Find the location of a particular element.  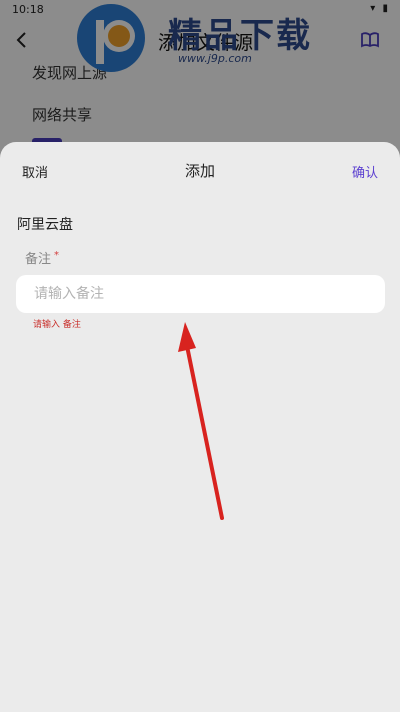

confirm-button: 确认 is located at coordinates (365, 171).